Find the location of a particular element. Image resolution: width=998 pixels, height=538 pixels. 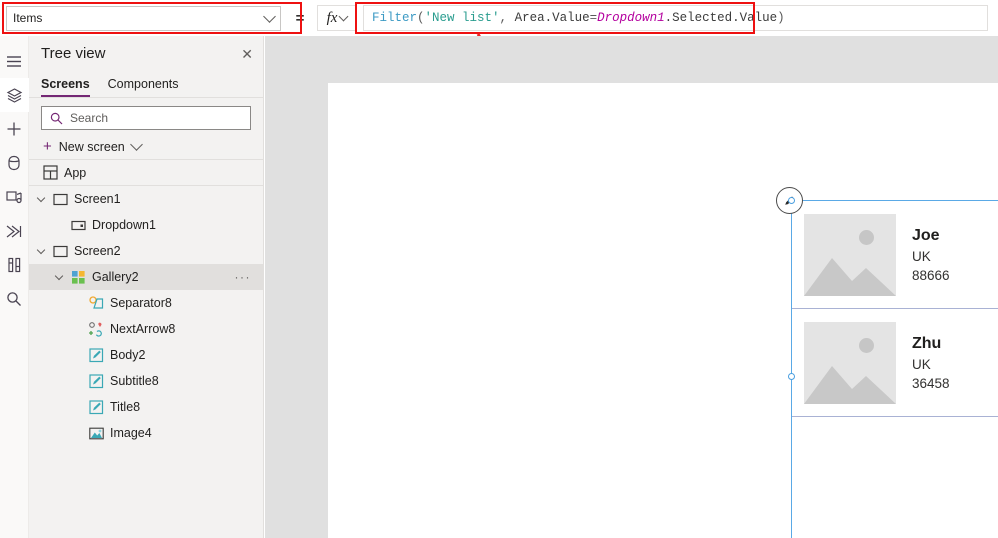

equals-label: = is located at coordinates (300, 18).